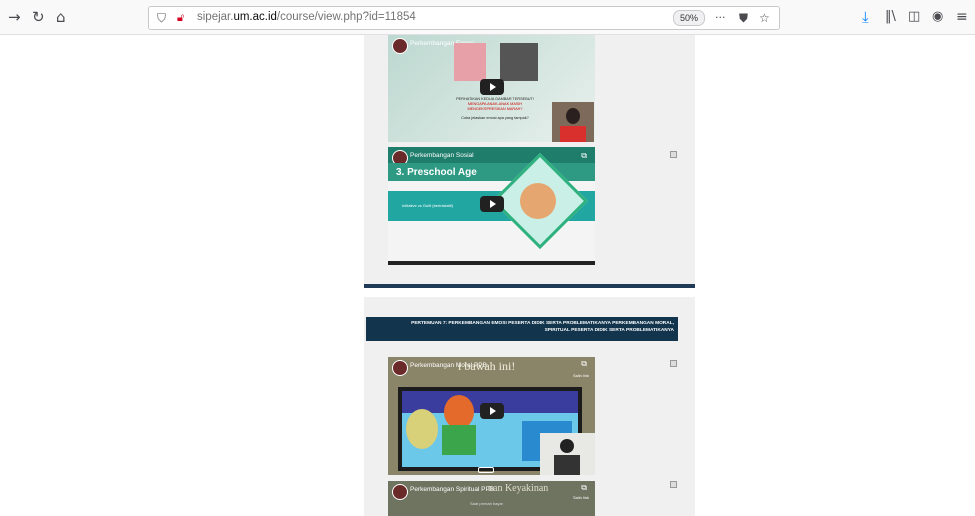 The height and width of the screenshot is (516, 975). I want to click on sidebar-icon: ◫, so click(914, 17).